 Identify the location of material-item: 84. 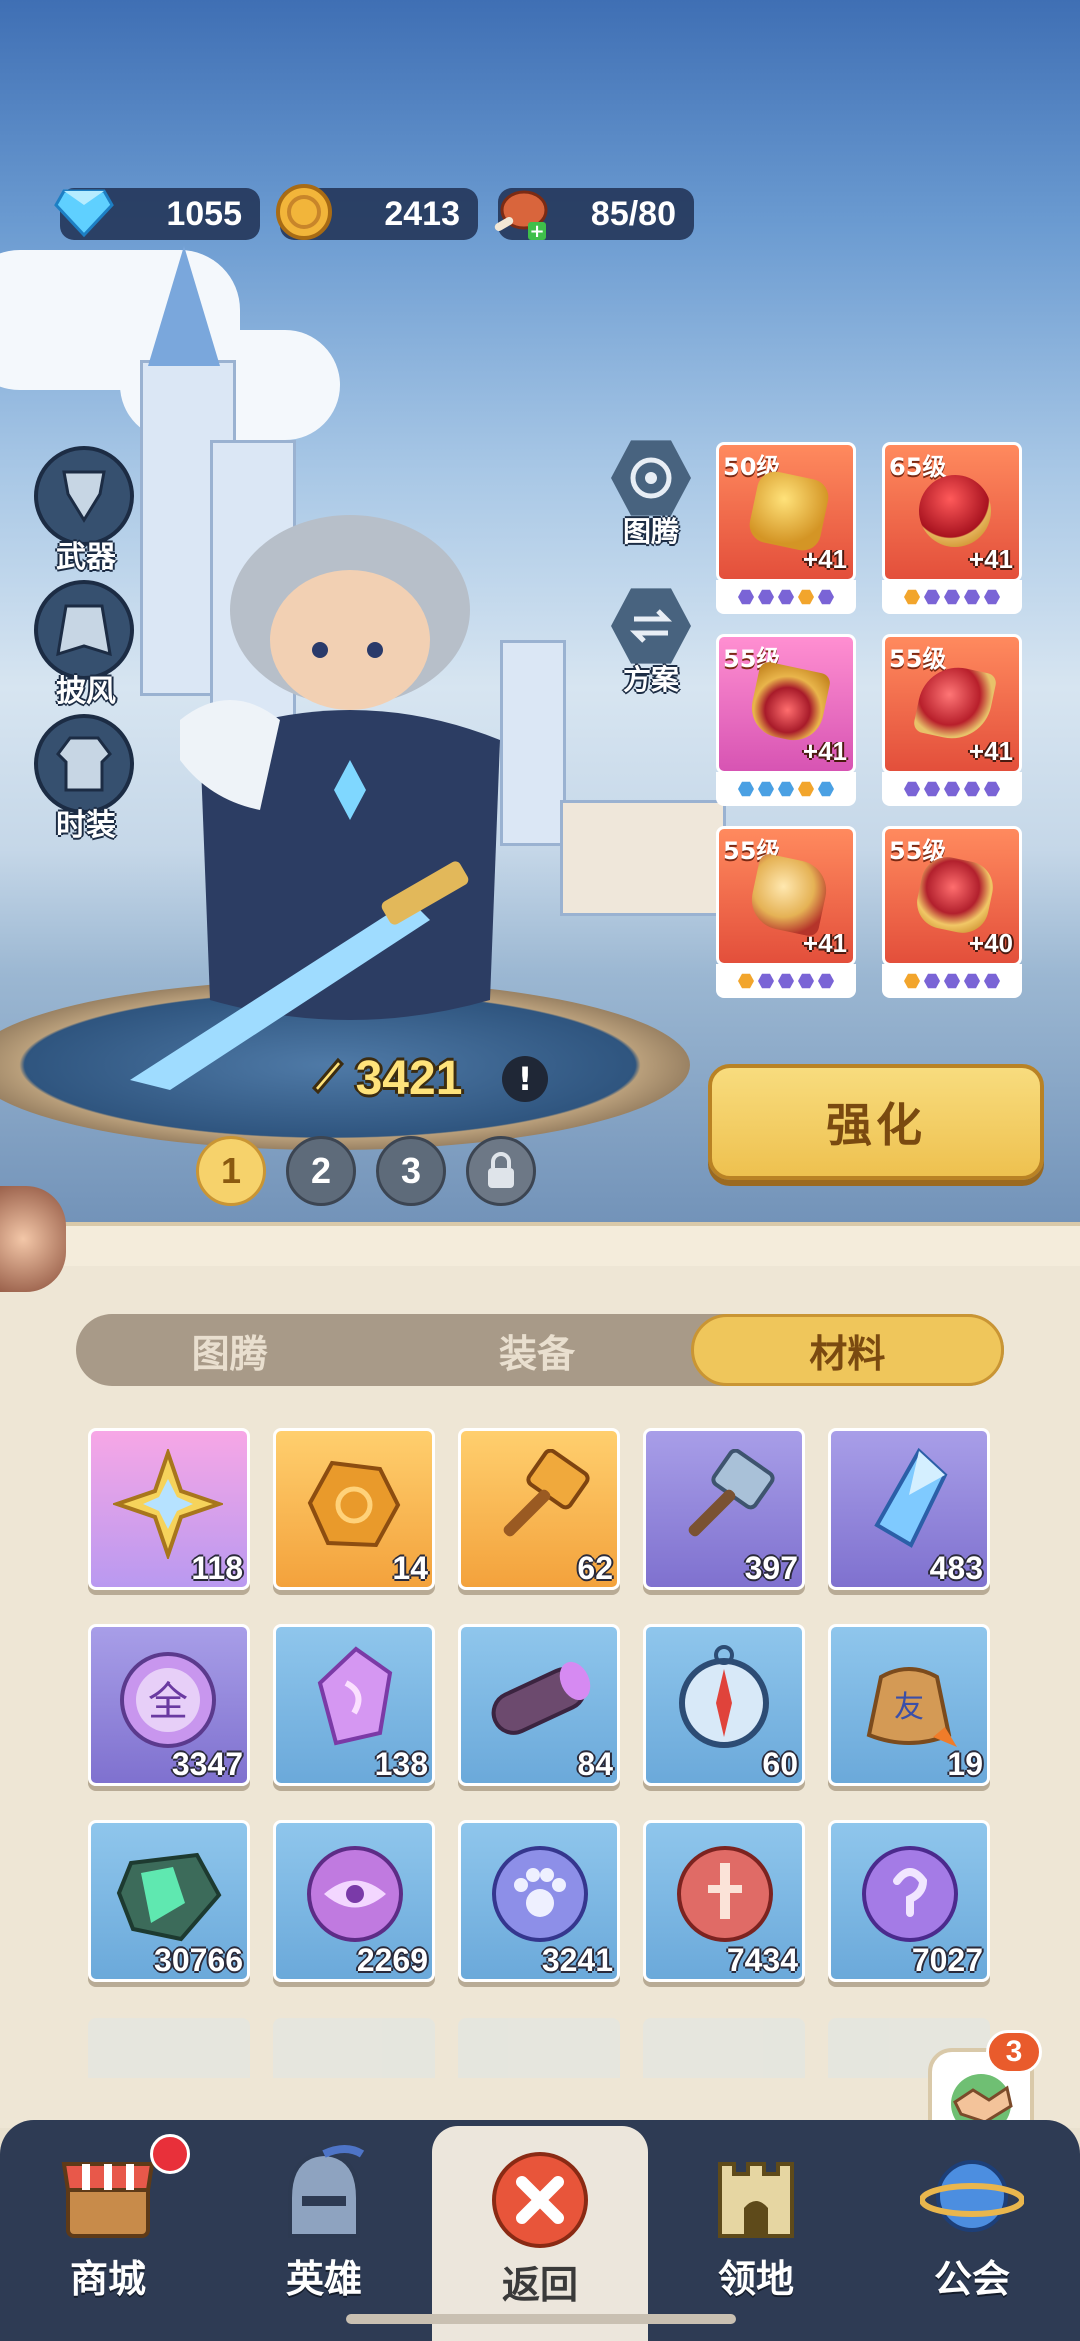
(539, 1705).